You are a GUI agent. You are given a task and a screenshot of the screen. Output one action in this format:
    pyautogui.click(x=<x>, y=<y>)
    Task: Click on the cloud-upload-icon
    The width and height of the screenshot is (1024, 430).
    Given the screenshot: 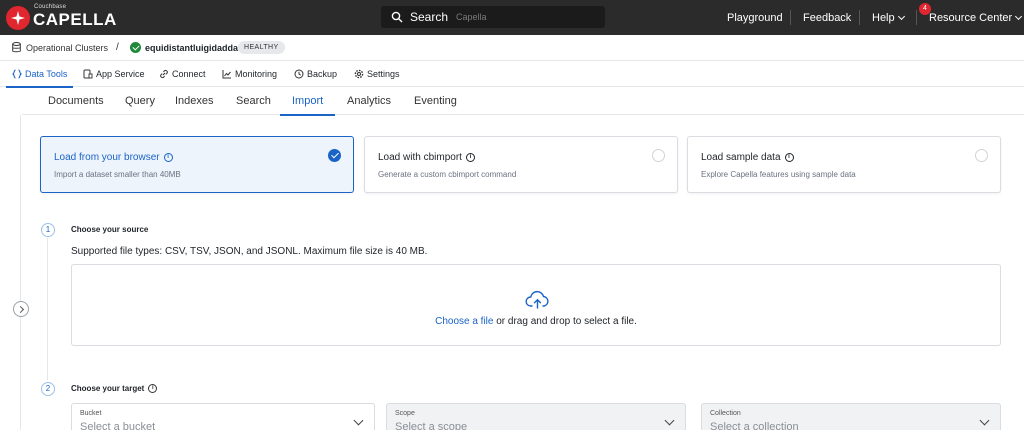 What is the action you would take?
    pyautogui.click(x=537, y=299)
    